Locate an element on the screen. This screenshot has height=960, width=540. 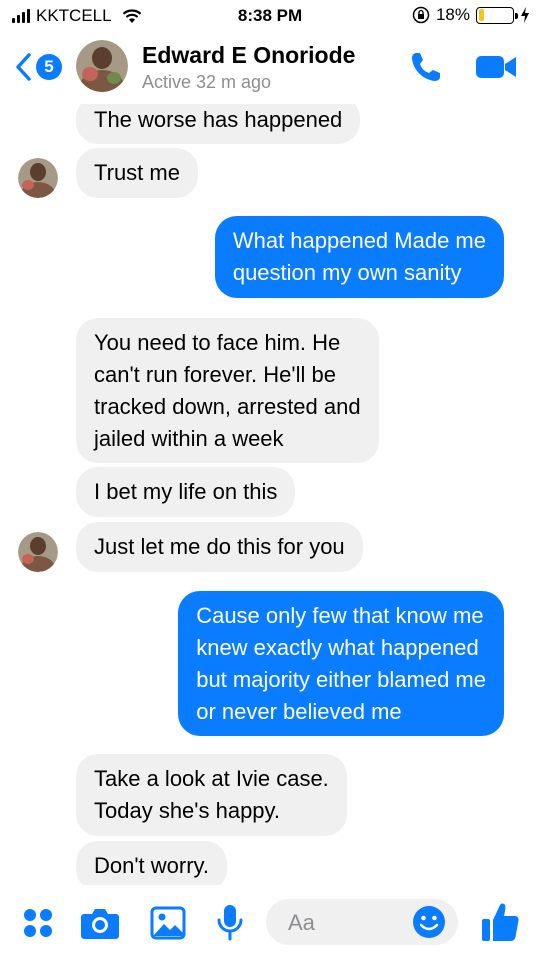
composer-bar: Aa is located at coordinates (270, 922).